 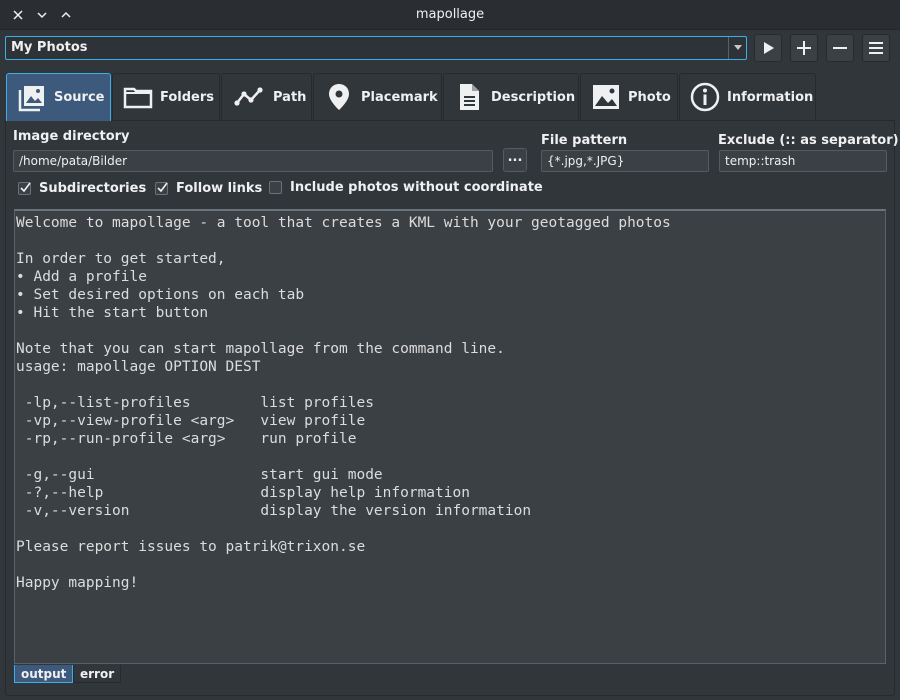 I want to click on console-line: In order to get started,, so click(x=121, y=259).